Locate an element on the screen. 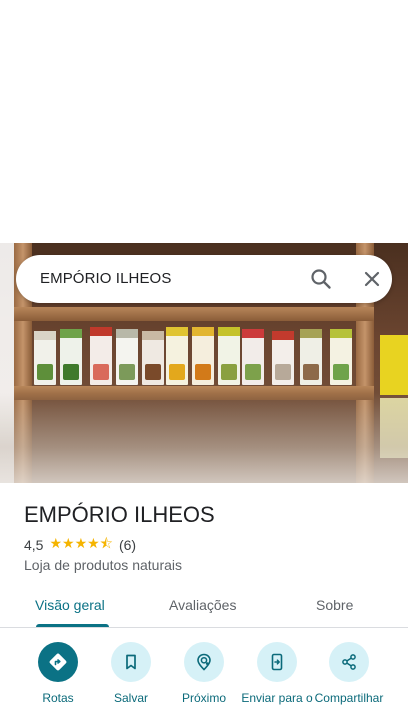  directions-icon is located at coordinates (58, 662).